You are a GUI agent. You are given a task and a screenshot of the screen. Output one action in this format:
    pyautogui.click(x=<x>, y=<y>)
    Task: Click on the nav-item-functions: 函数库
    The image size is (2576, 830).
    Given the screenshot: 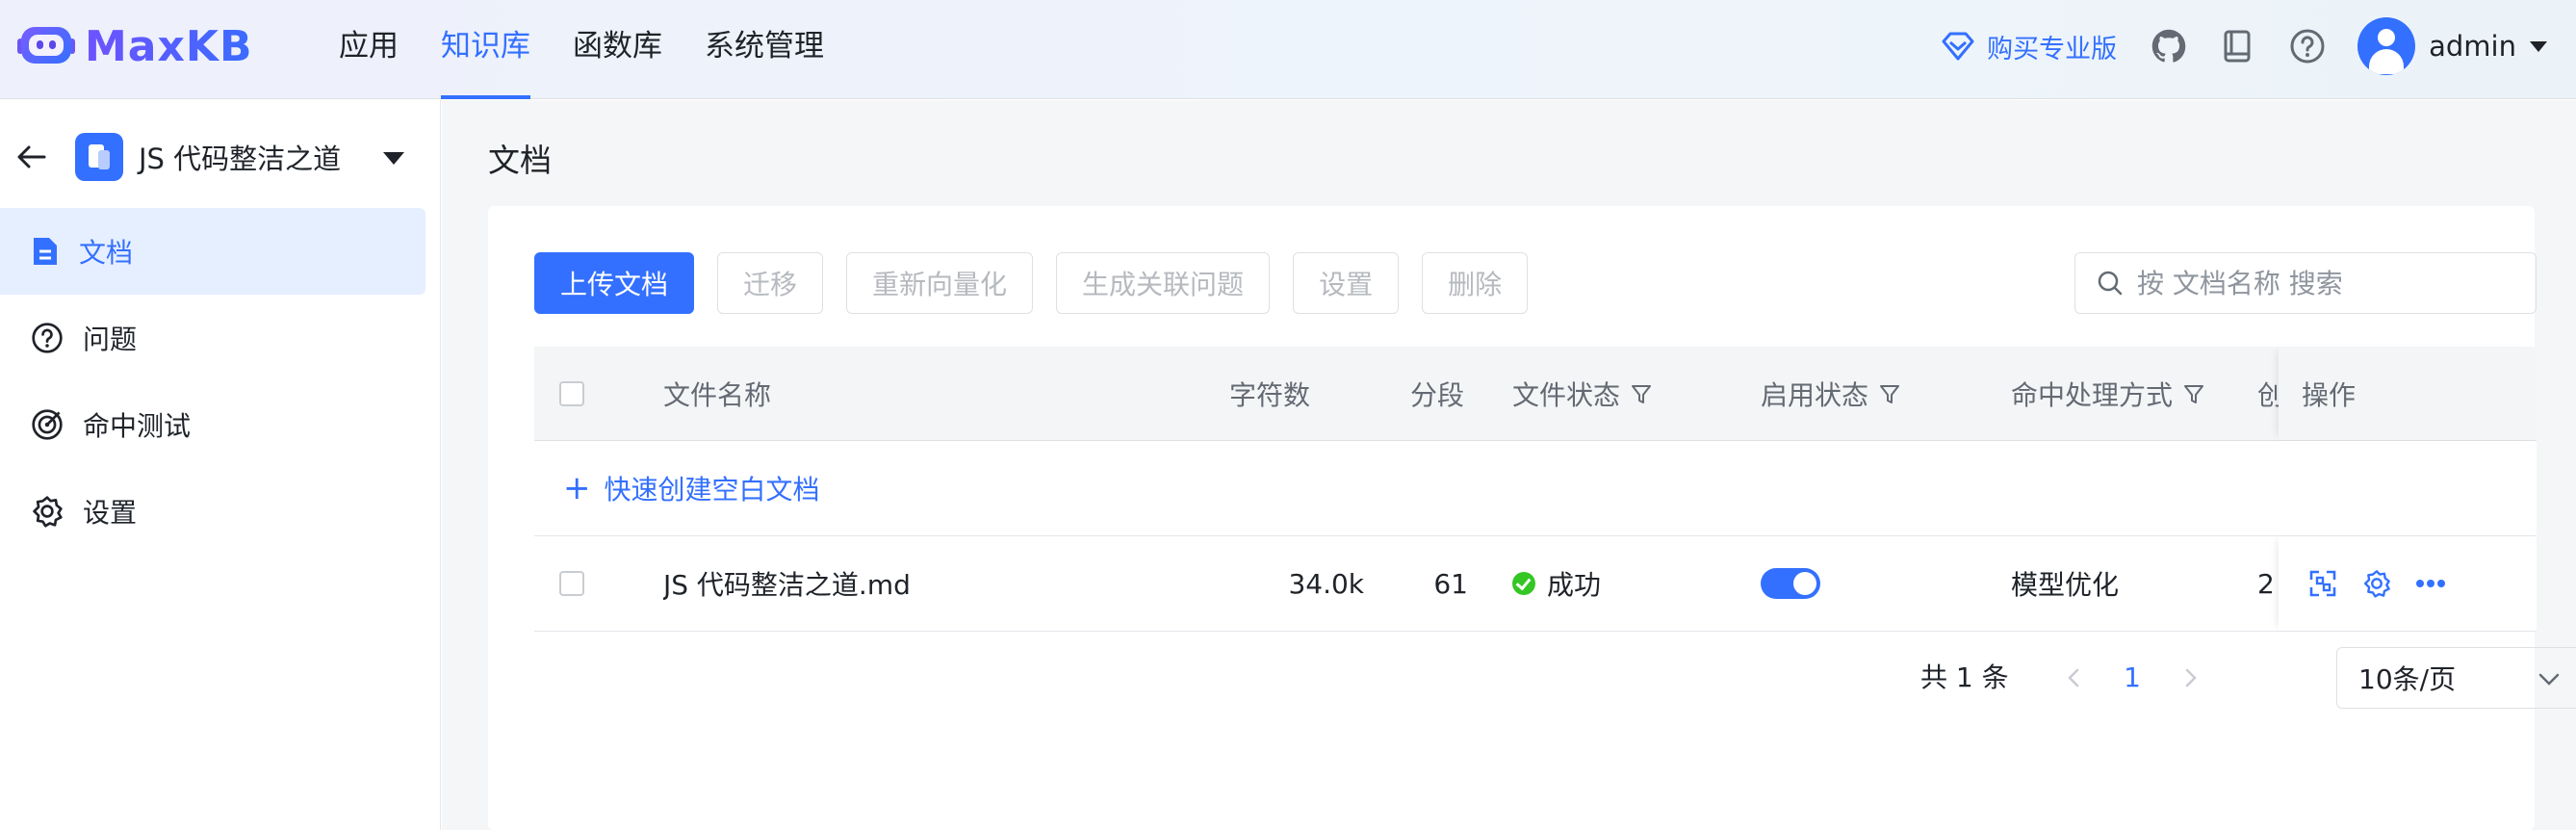 What is the action you would take?
    pyautogui.click(x=618, y=50)
    